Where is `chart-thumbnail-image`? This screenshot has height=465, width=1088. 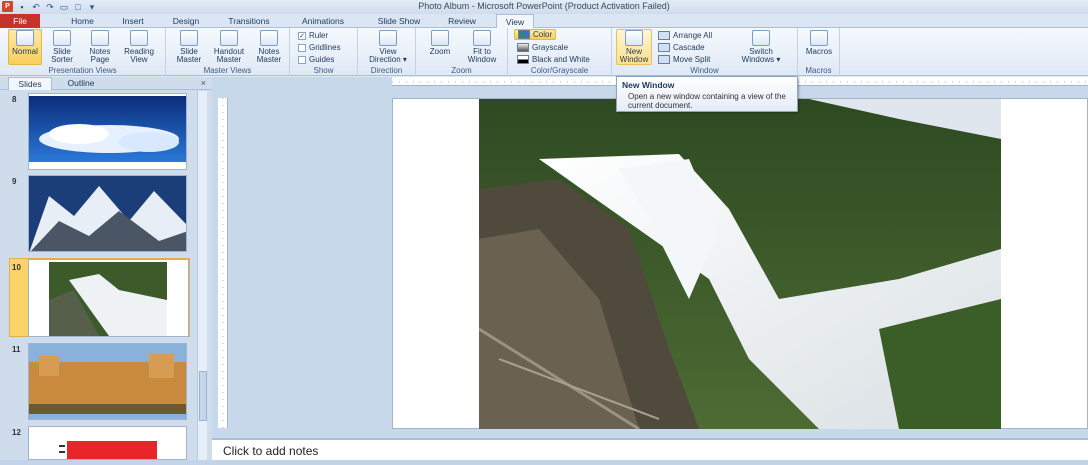 chart-thumbnail-image is located at coordinates (107, 443).